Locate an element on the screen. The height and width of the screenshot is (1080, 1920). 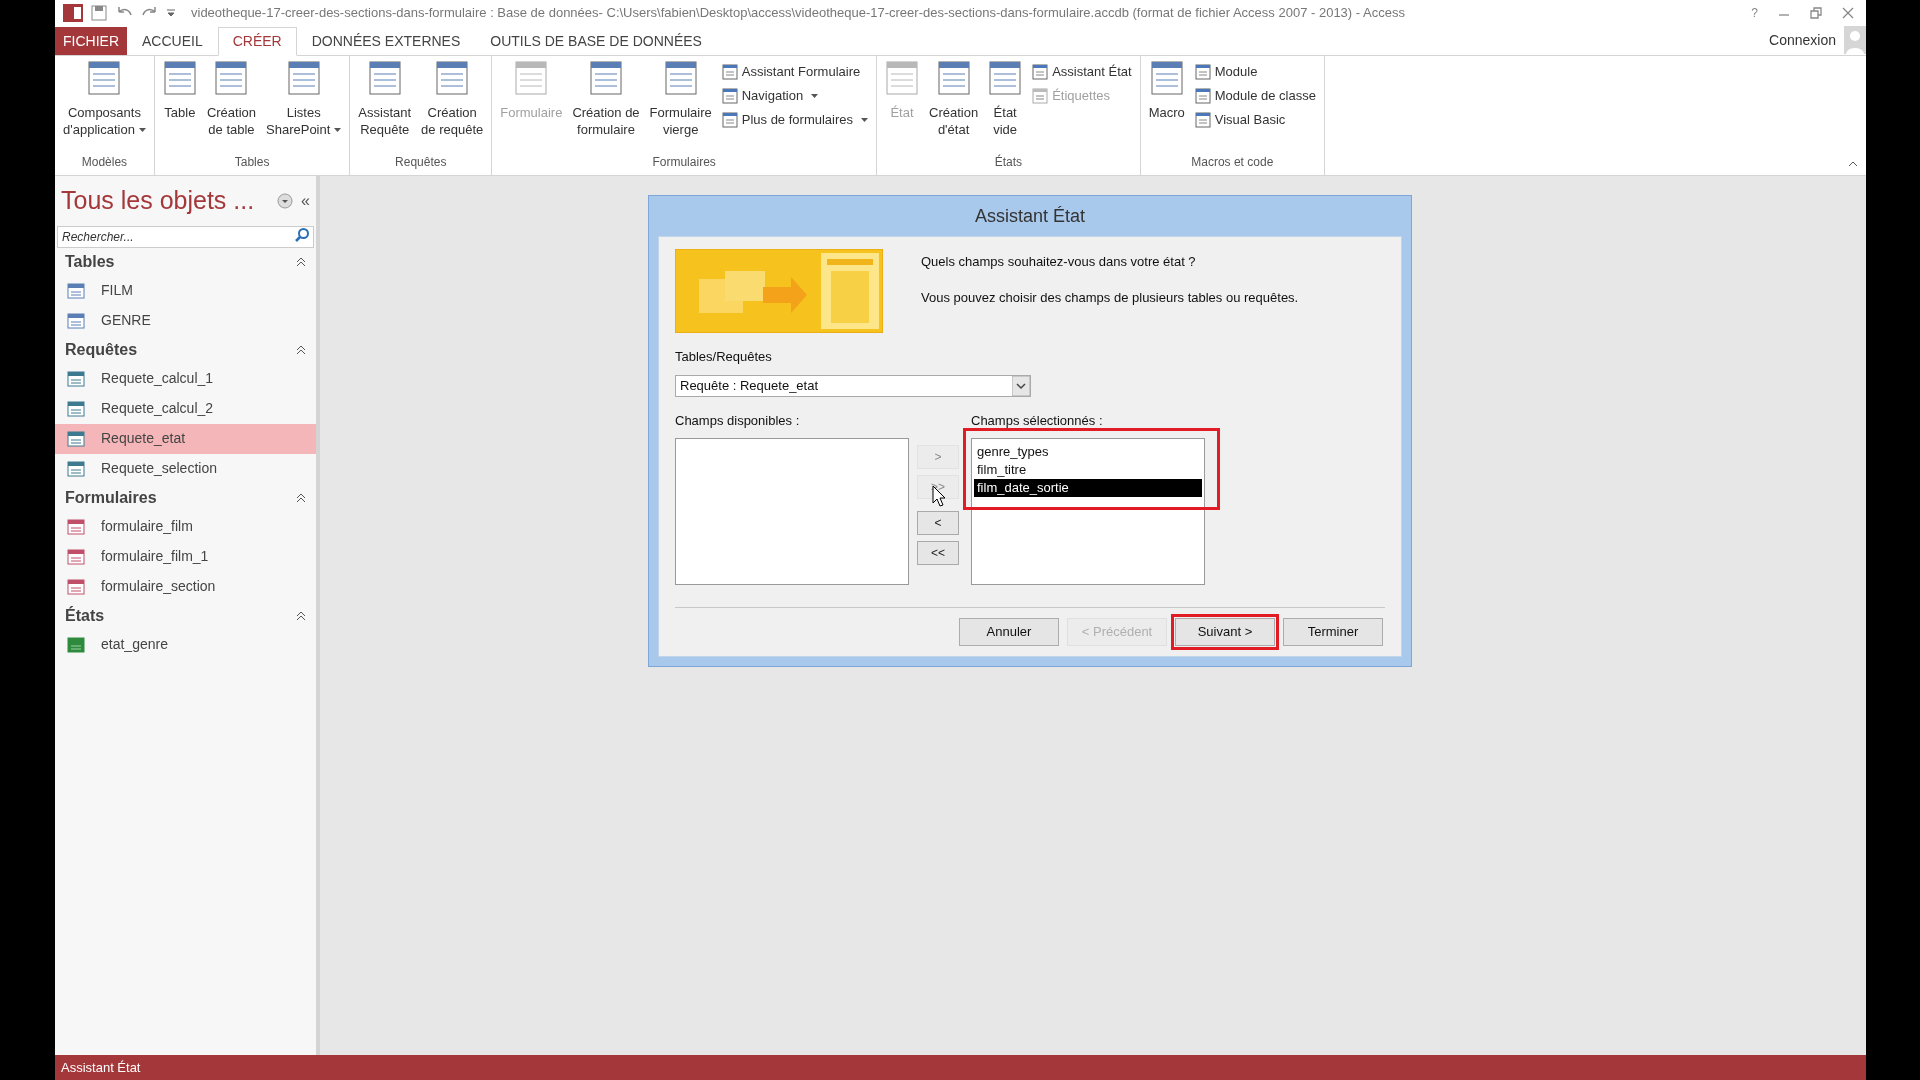
customize-icon is located at coordinates (171, 12).